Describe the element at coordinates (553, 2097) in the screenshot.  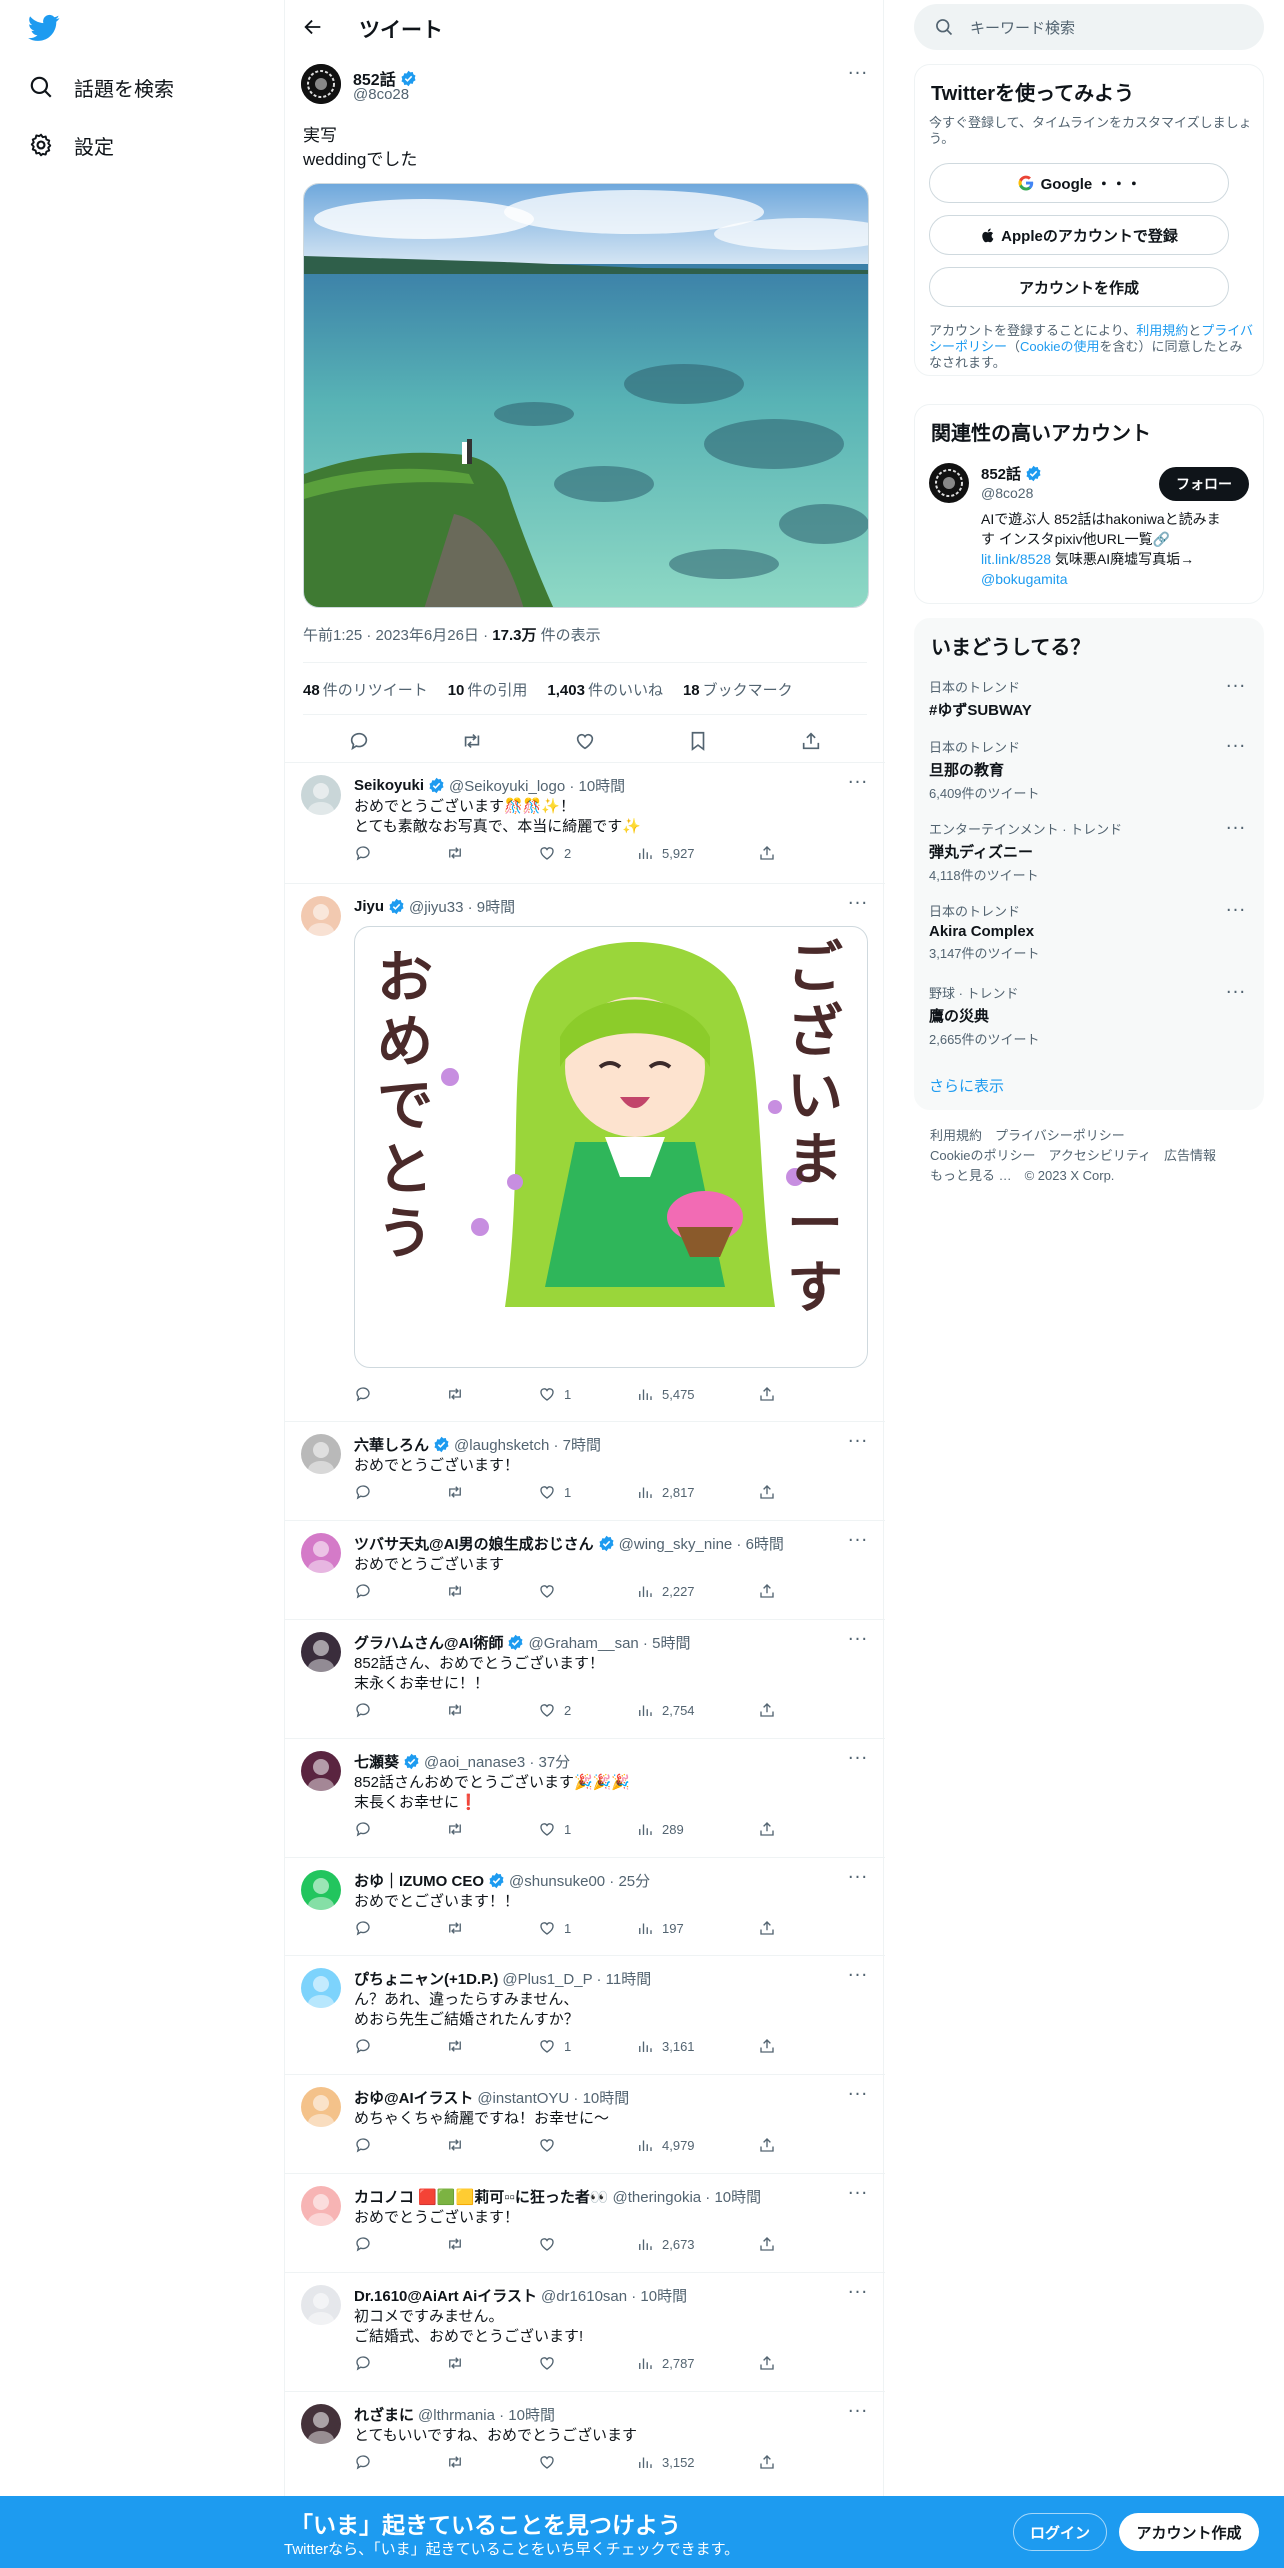
I see `reply-author-handle: @instantOYU · 10時間` at that location.